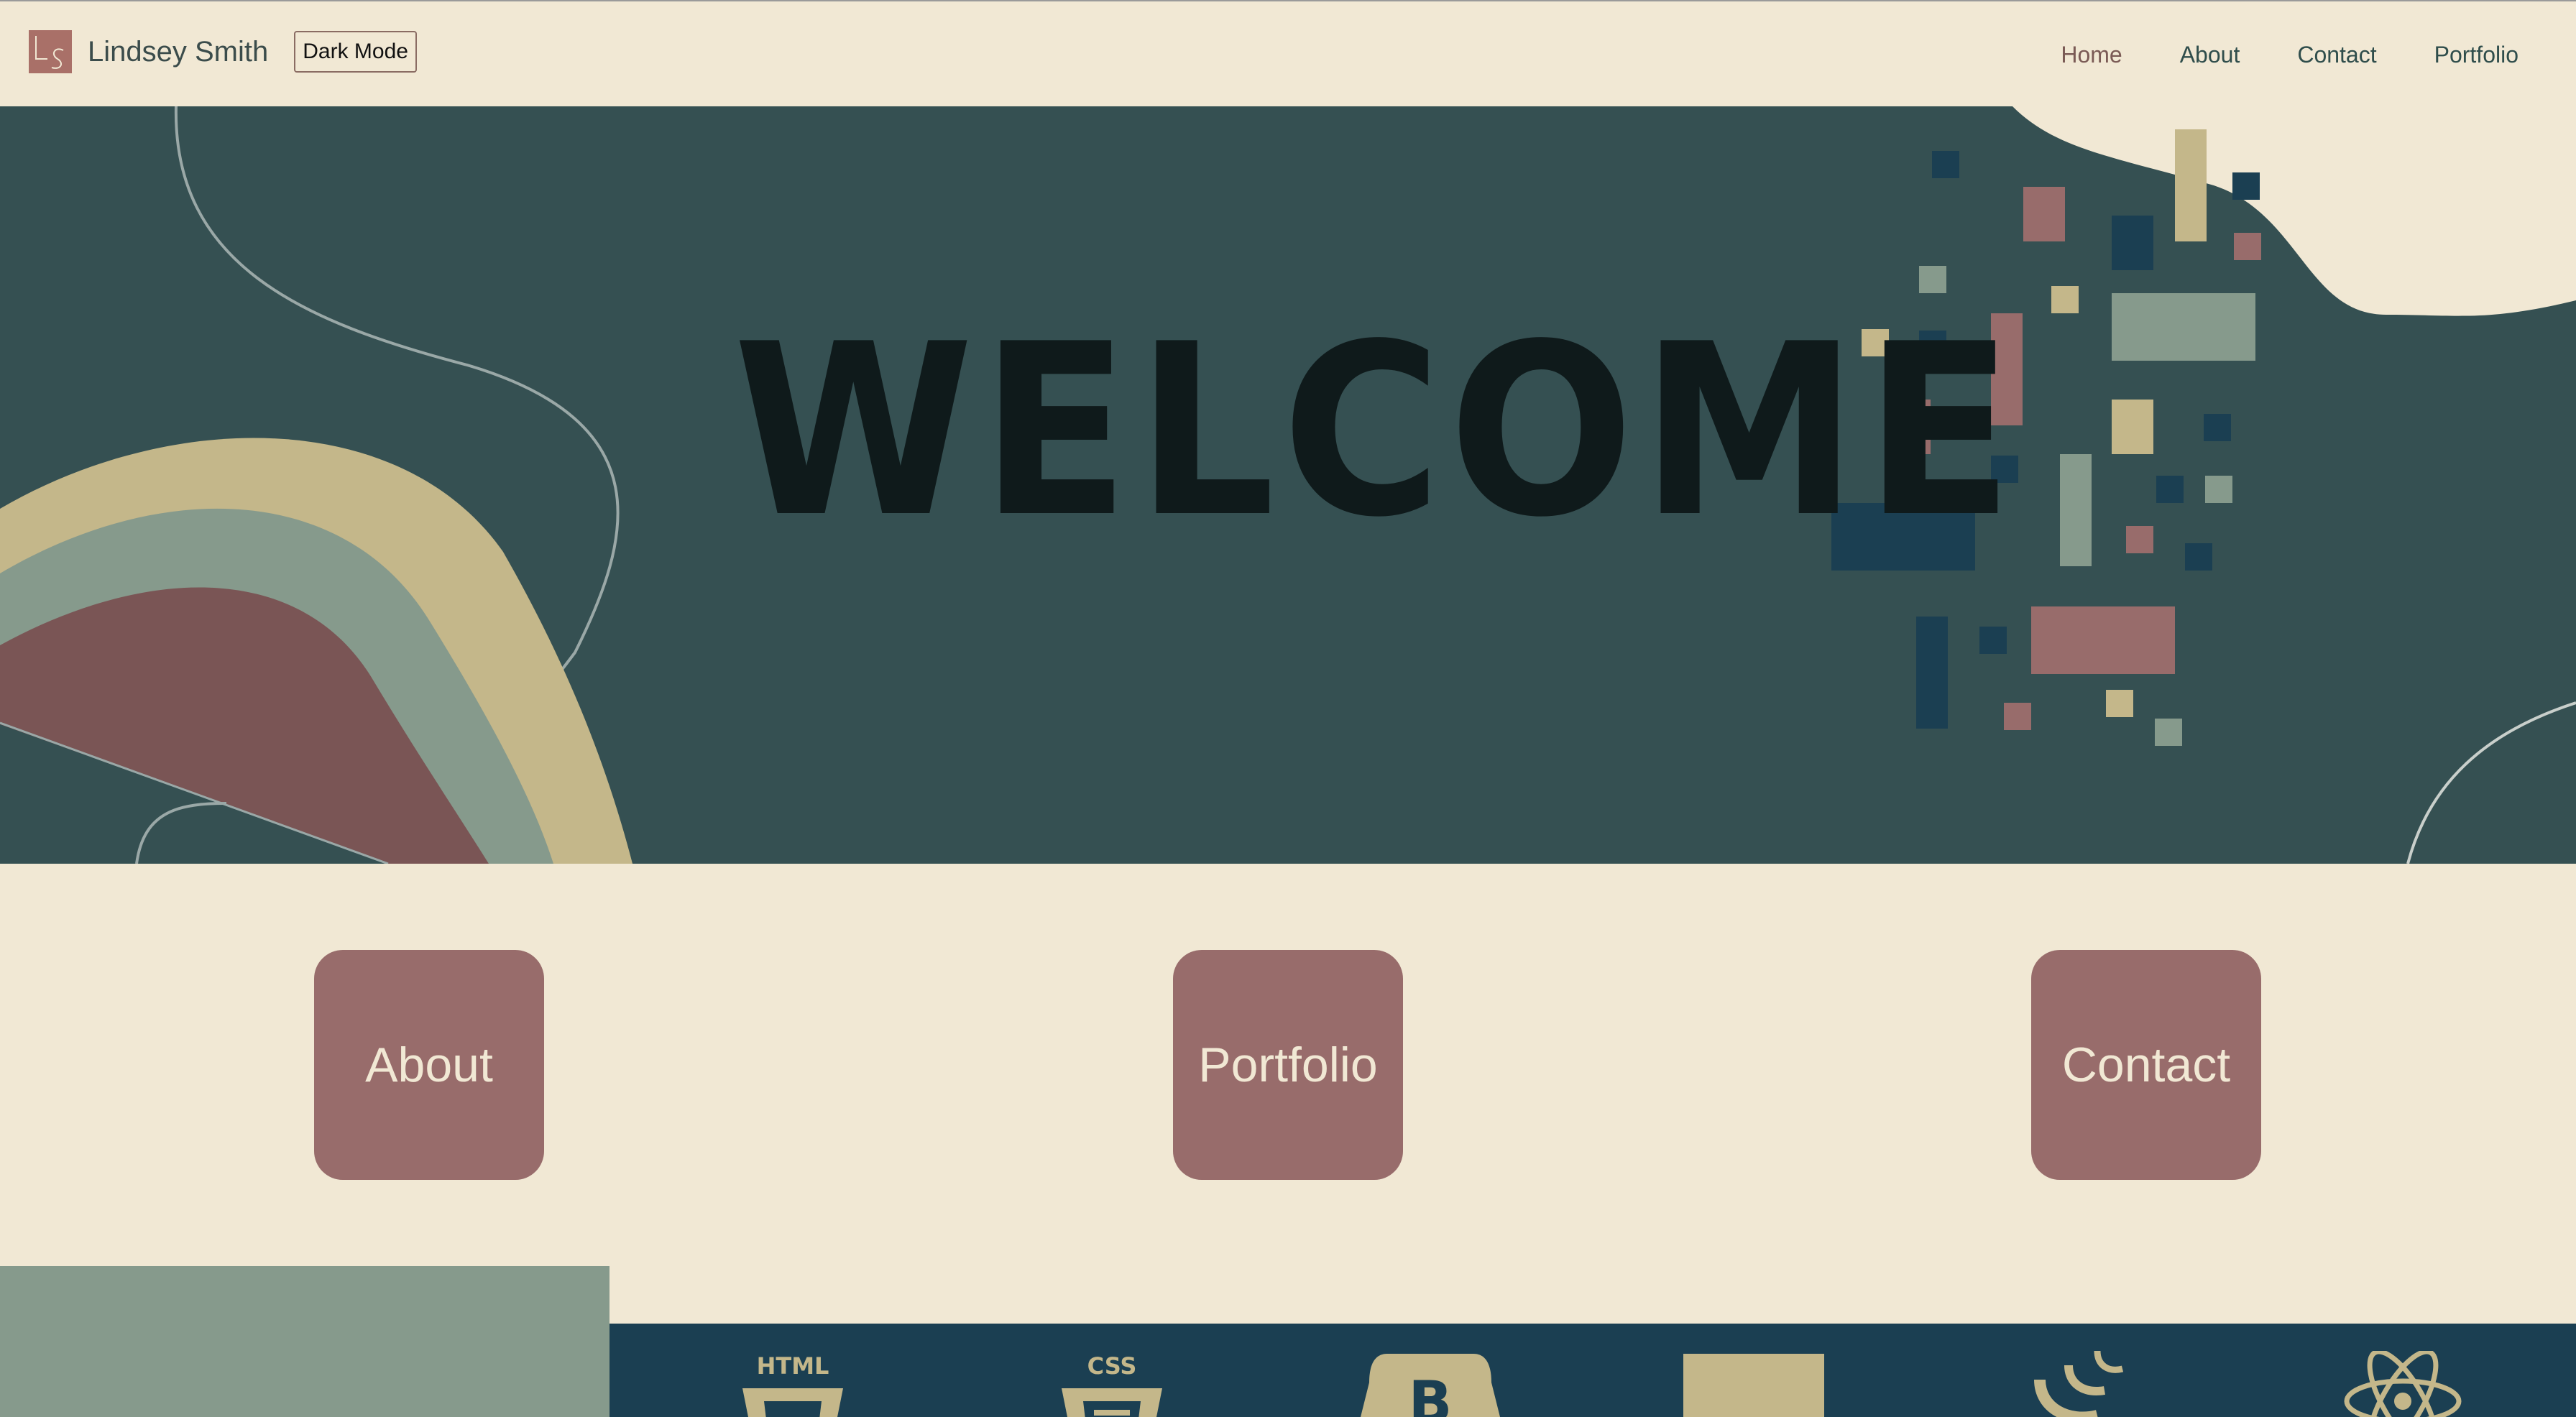 The image size is (2576, 1417). I want to click on html-icon: HTML, so click(793, 1385).